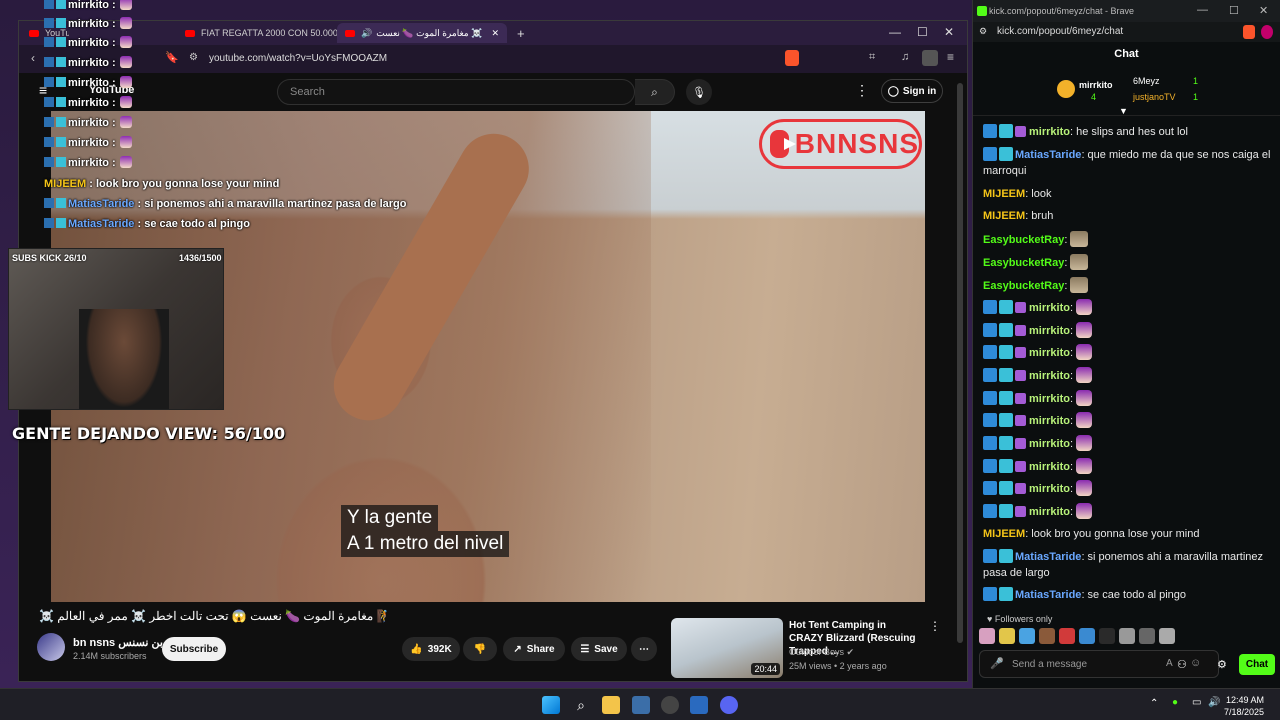 Image resolution: width=1280 pixels, height=720 pixels. Describe the element at coordinates (257, 33) in the screenshot. I see `tab-fiat-regatta: FIAT REGATTA 2000 CON 50.000 KILO` at that location.